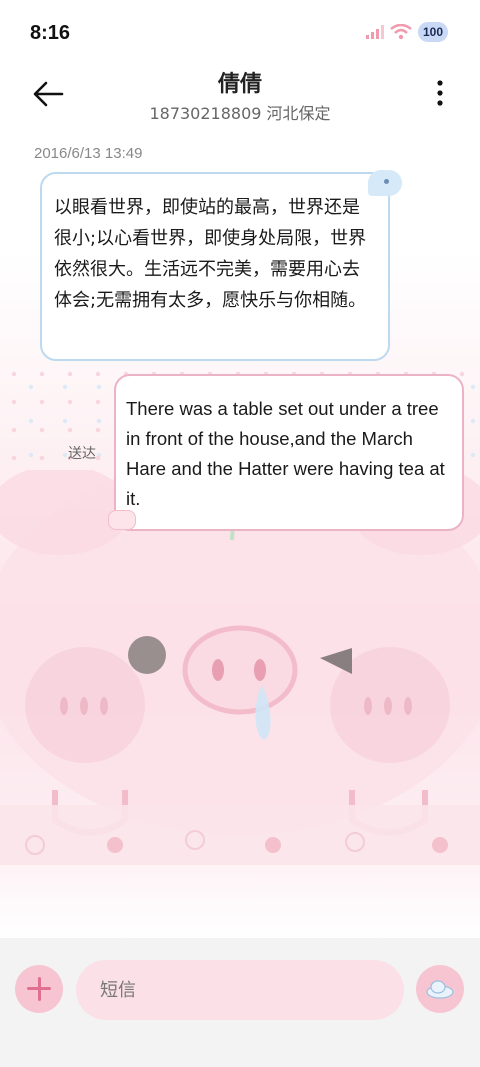 This screenshot has width=480, height=1067. I want to click on plus-icon, so click(39, 989).